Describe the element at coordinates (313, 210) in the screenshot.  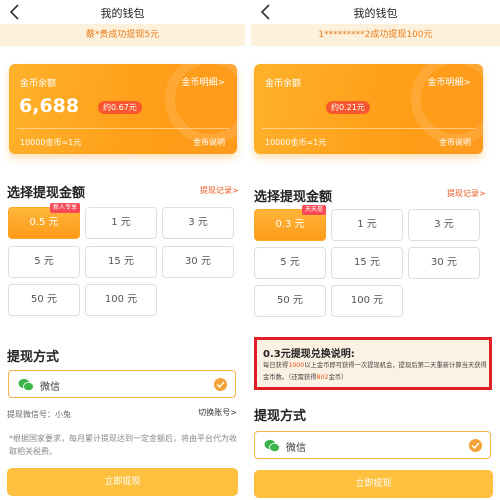
I see `daily-withdraw-tag: 天天提` at that location.